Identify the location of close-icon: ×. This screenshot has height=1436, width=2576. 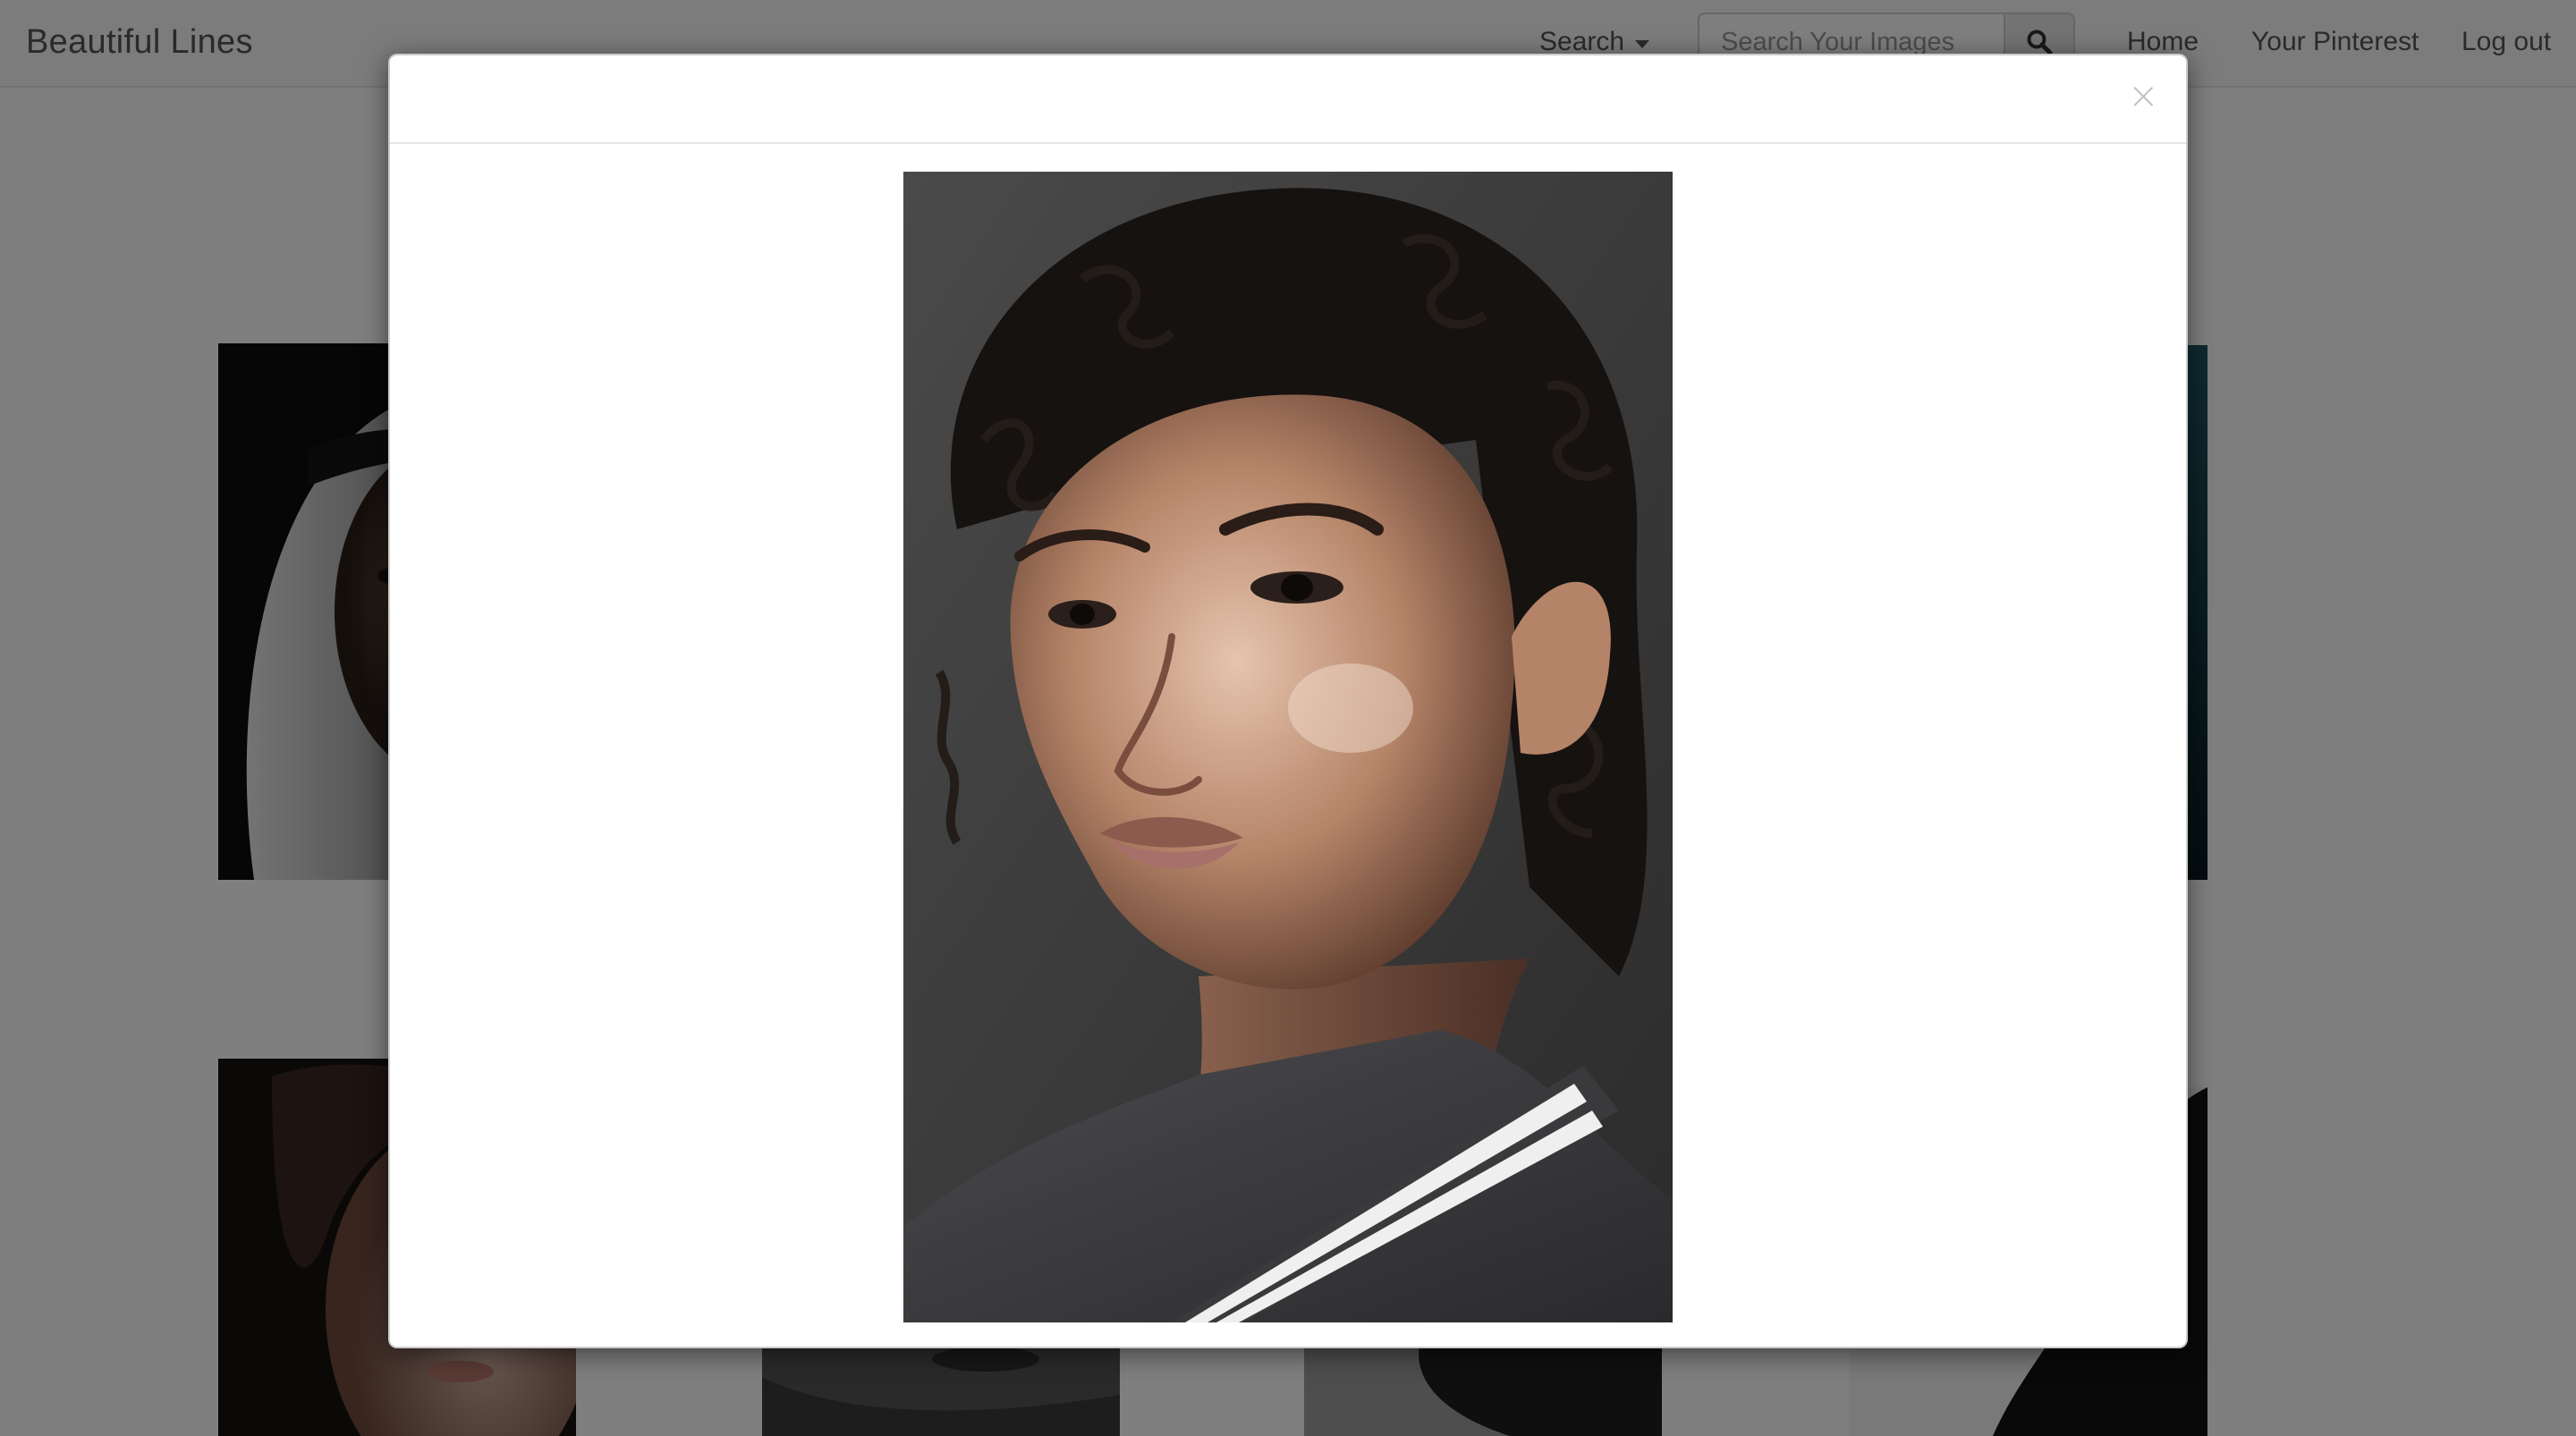
(2143, 95).